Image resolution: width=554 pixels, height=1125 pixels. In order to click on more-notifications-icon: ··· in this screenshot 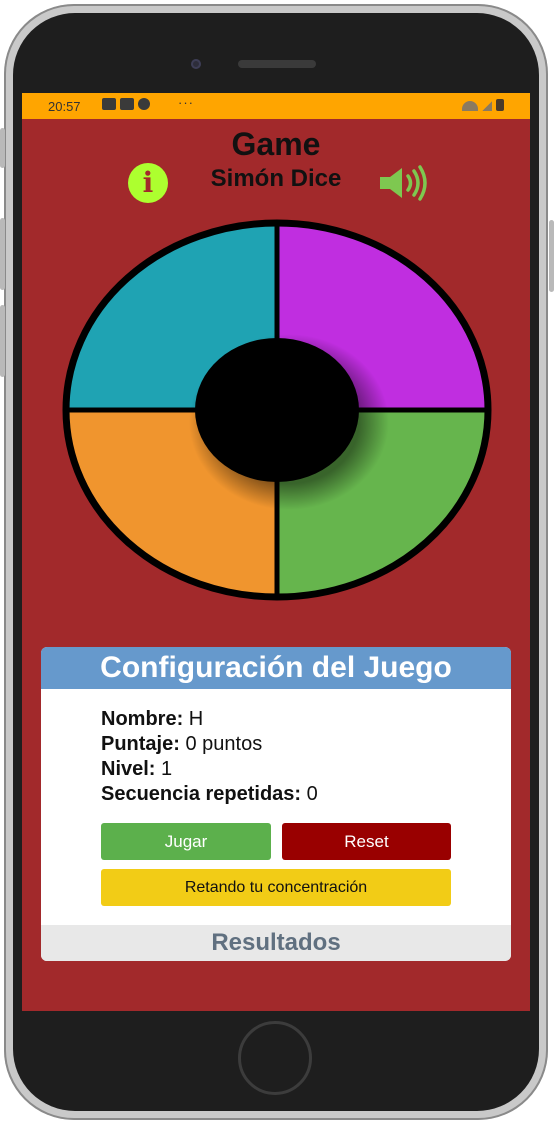, I will do `click(186, 102)`.